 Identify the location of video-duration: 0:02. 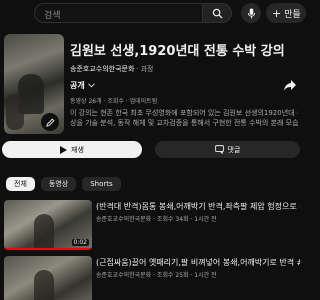
(80, 242).